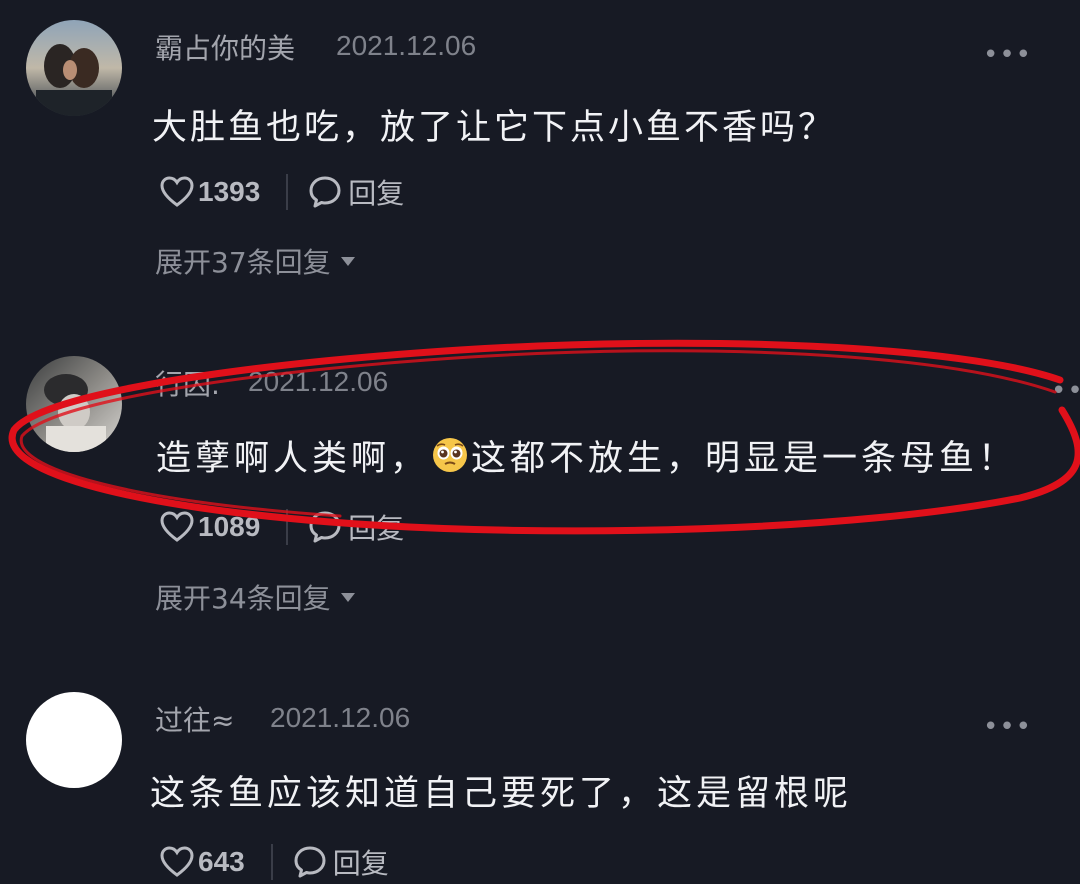 The height and width of the screenshot is (884, 1080). I want to click on like-button: 1089, so click(210, 527).